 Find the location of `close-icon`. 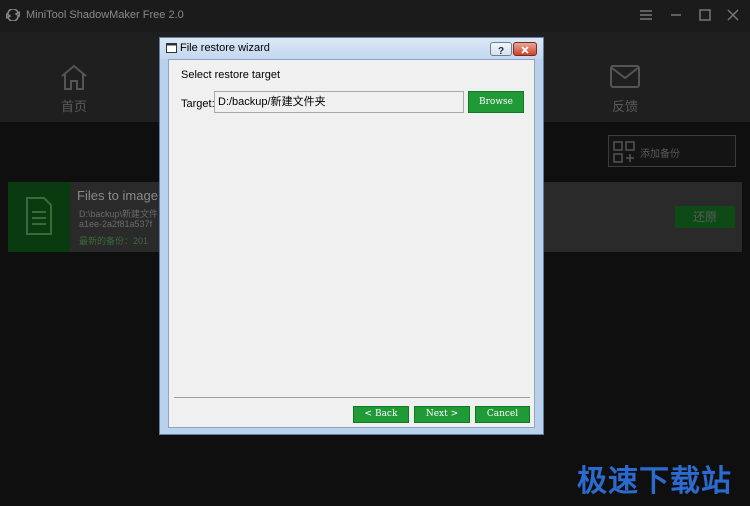

close-icon is located at coordinates (525, 50).